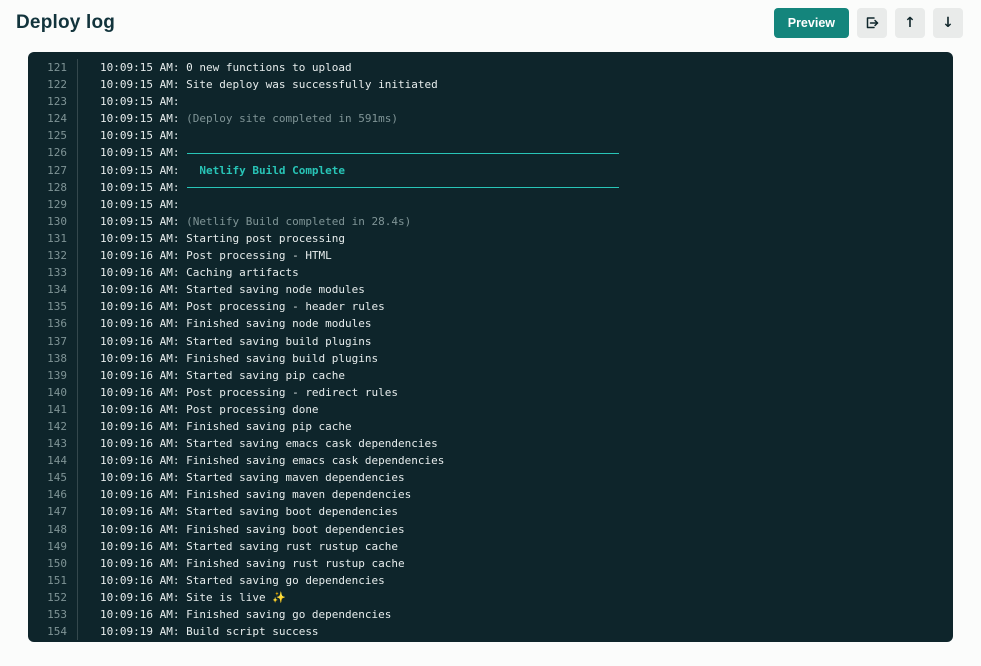  Describe the element at coordinates (53, 204) in the screenshot. I see `line-number: 129` at that location.